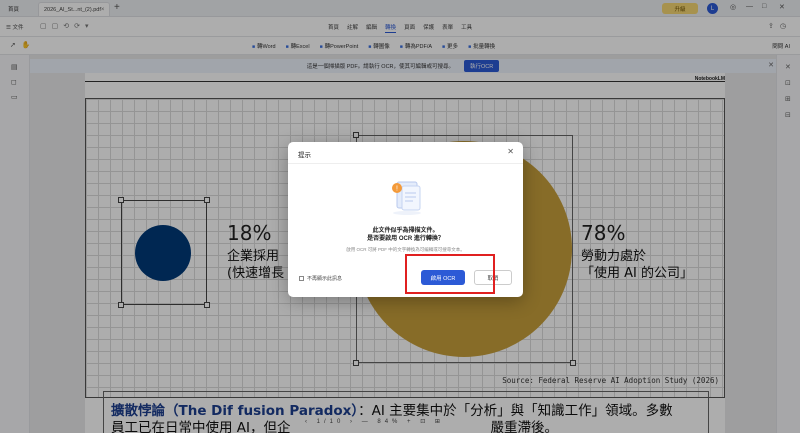 Image resolution: width=800 pixels, height=433 pixels. What do you see at coordinates (405, 163) in the screenshot?
I see `dialog-divider` at bounding box center [405, 163].